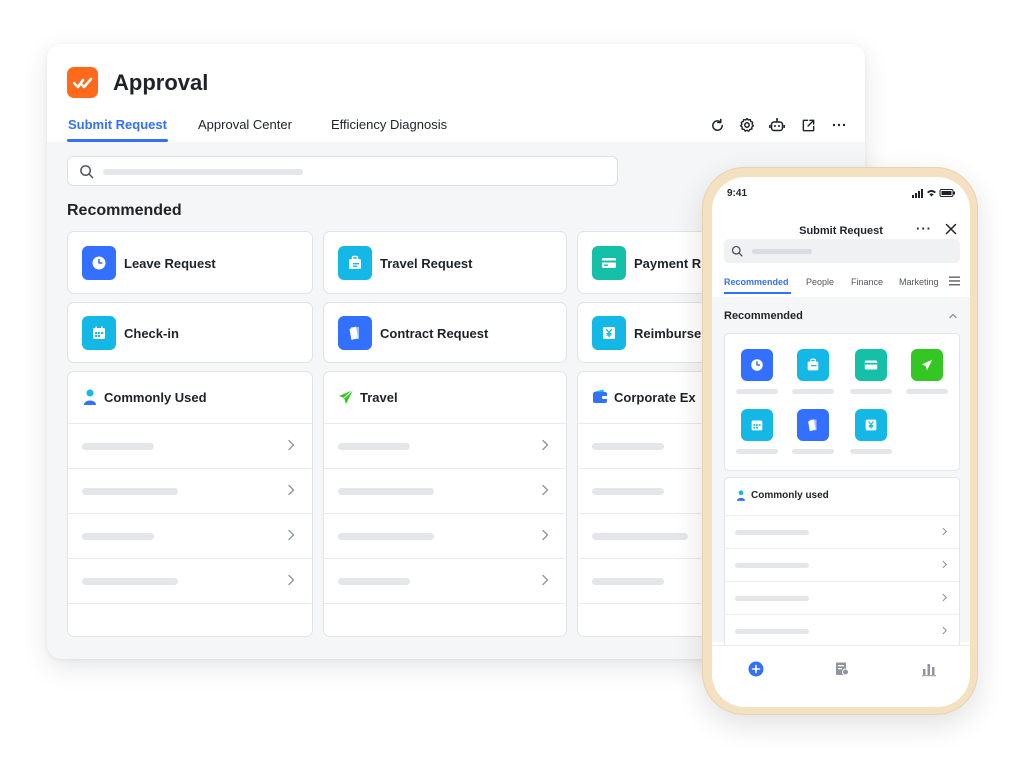 The image size is (1024, 764). Describe the element at coordinates (117, 140) in the screenshot. I see `active-tab-indicator` at that location.